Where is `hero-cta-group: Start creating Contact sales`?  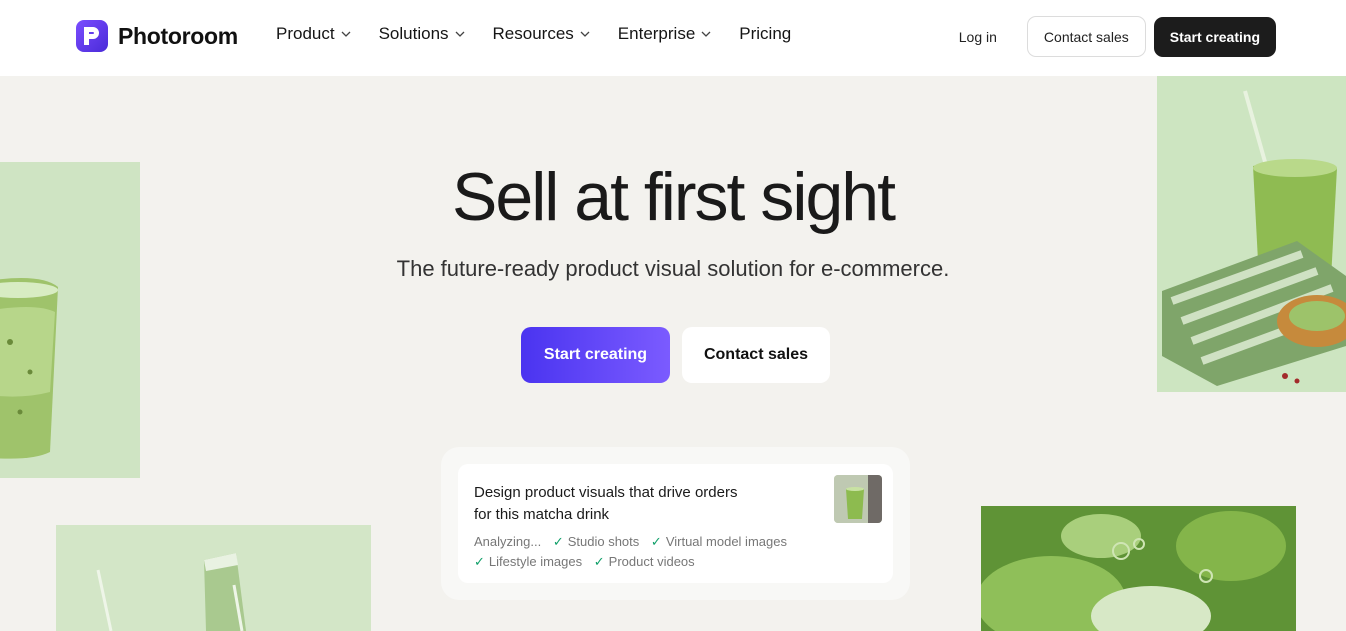 hero-cta-group: Start creating Contact sales is located at coordinates (675, 355).